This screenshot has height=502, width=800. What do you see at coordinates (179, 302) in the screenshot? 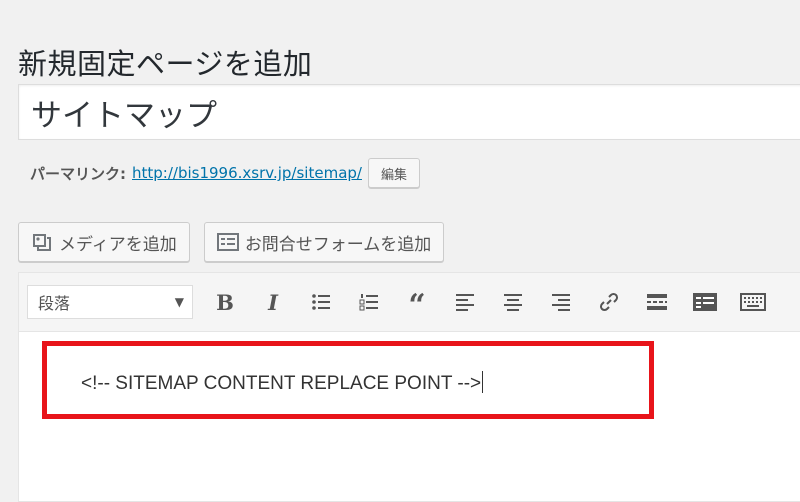
I see `chevron-down-icon: ▼` at bounding box center [179, 302].